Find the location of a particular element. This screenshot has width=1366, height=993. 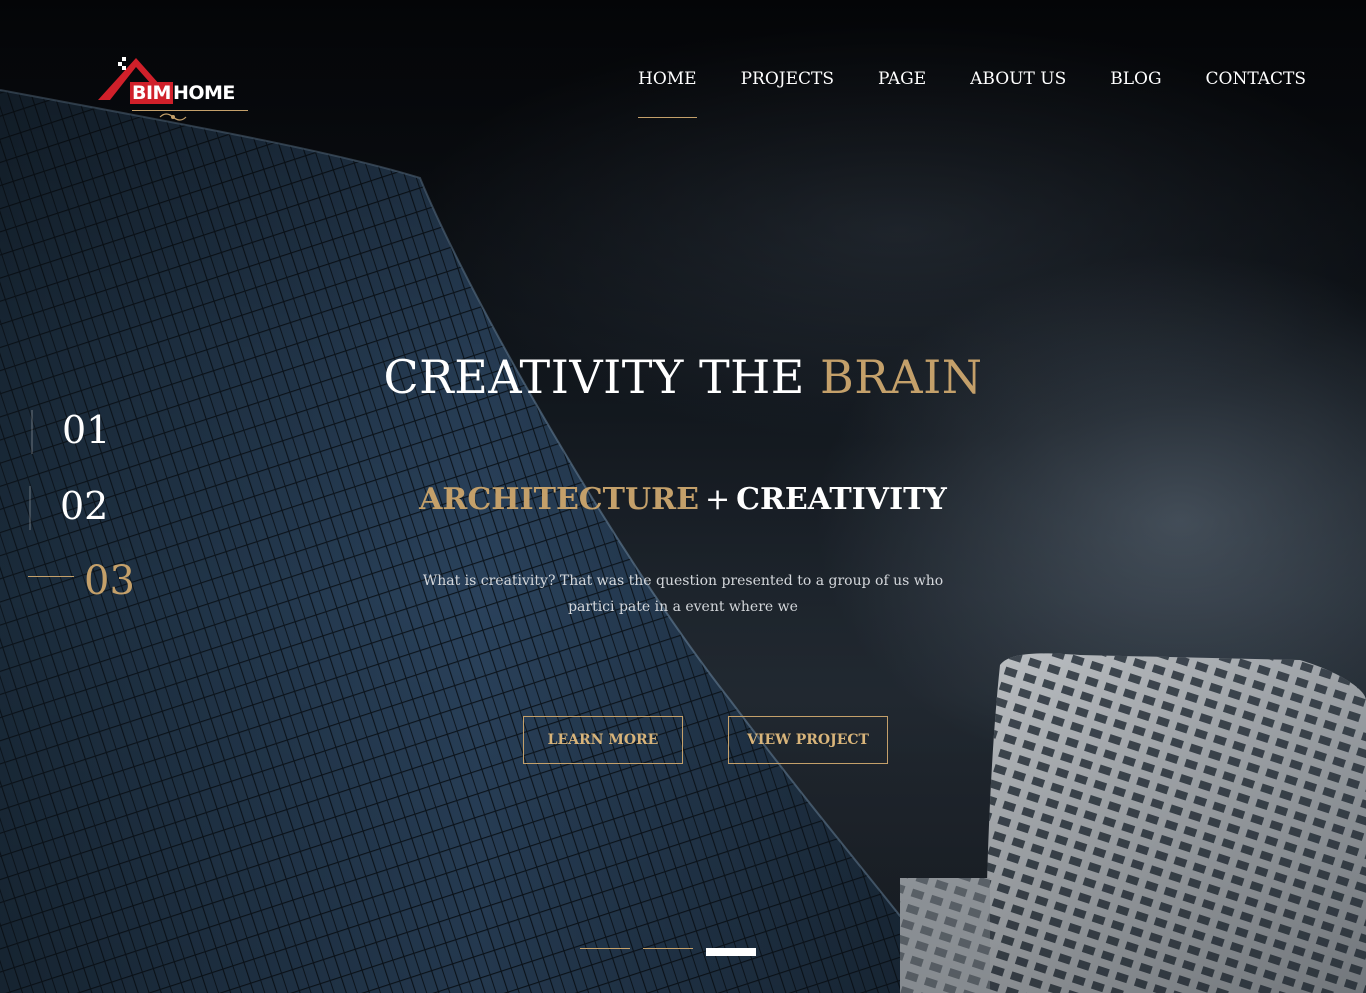

hero-title: CREATIVITY THE BRAIN is located at coordinates (683, 377).